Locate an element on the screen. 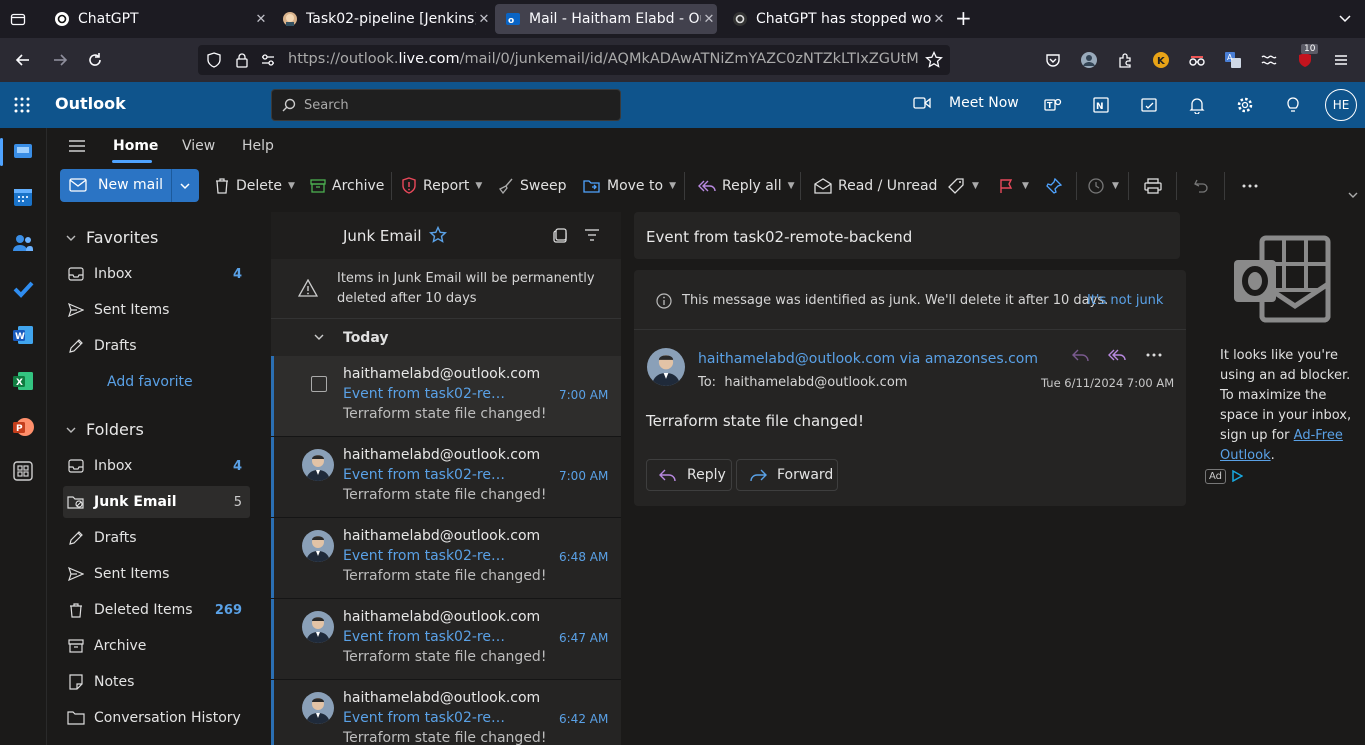 This screenshot has width=1365, height=745. ublock-icon: 10 is located at coordinates (1306, 58).